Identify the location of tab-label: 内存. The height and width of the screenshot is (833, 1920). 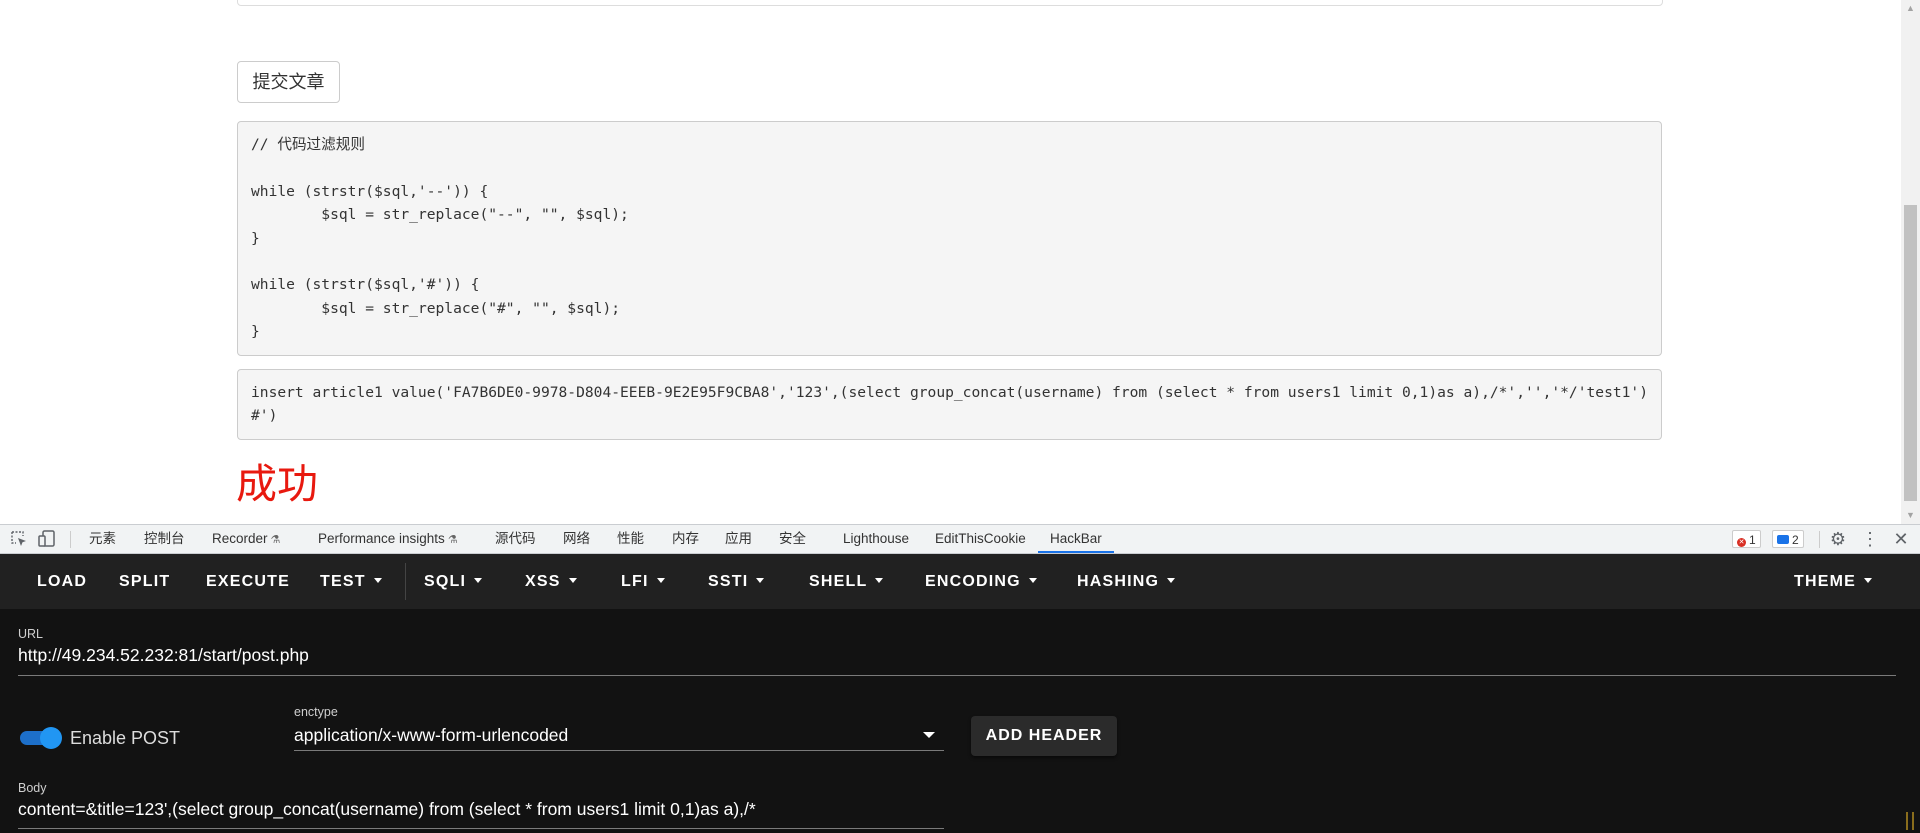
(685, 538).